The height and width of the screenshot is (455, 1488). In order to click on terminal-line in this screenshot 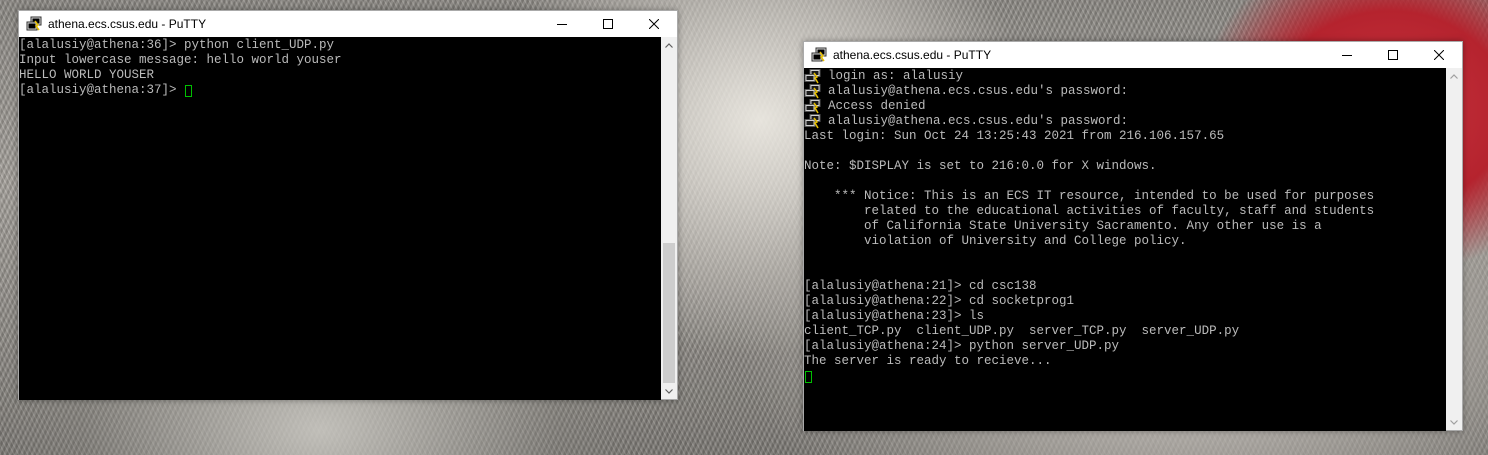, I will do `click(1125, 376)`.